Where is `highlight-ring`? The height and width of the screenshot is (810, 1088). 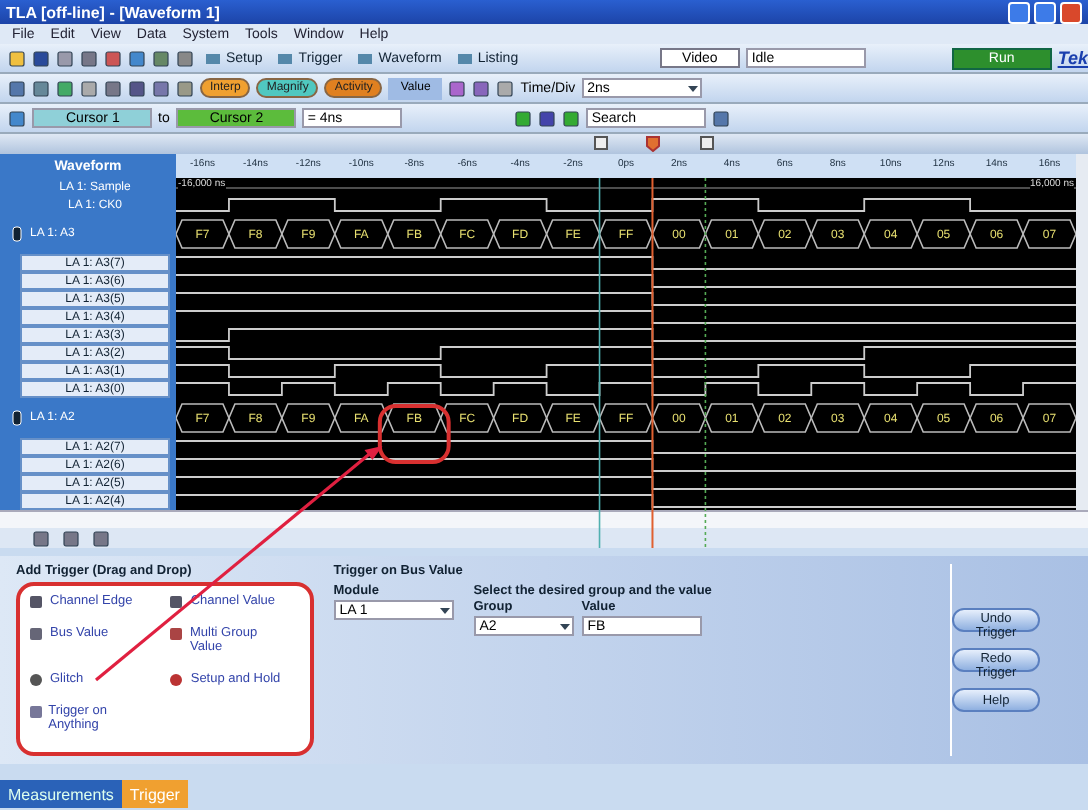 highlight-ring is located at coordinates (414, 434).